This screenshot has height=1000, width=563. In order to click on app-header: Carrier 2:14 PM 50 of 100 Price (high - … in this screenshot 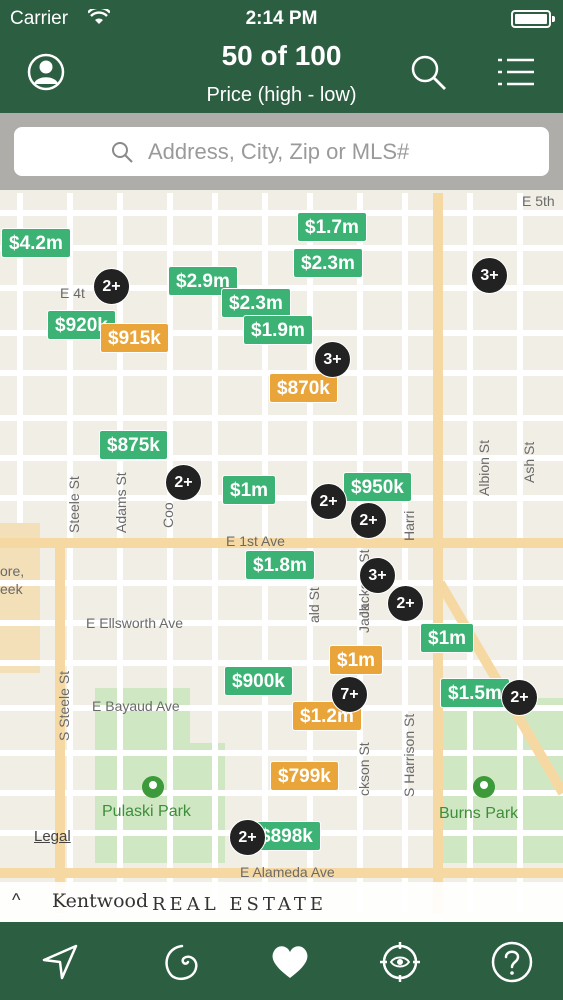, I will do `click(281, 56)`.